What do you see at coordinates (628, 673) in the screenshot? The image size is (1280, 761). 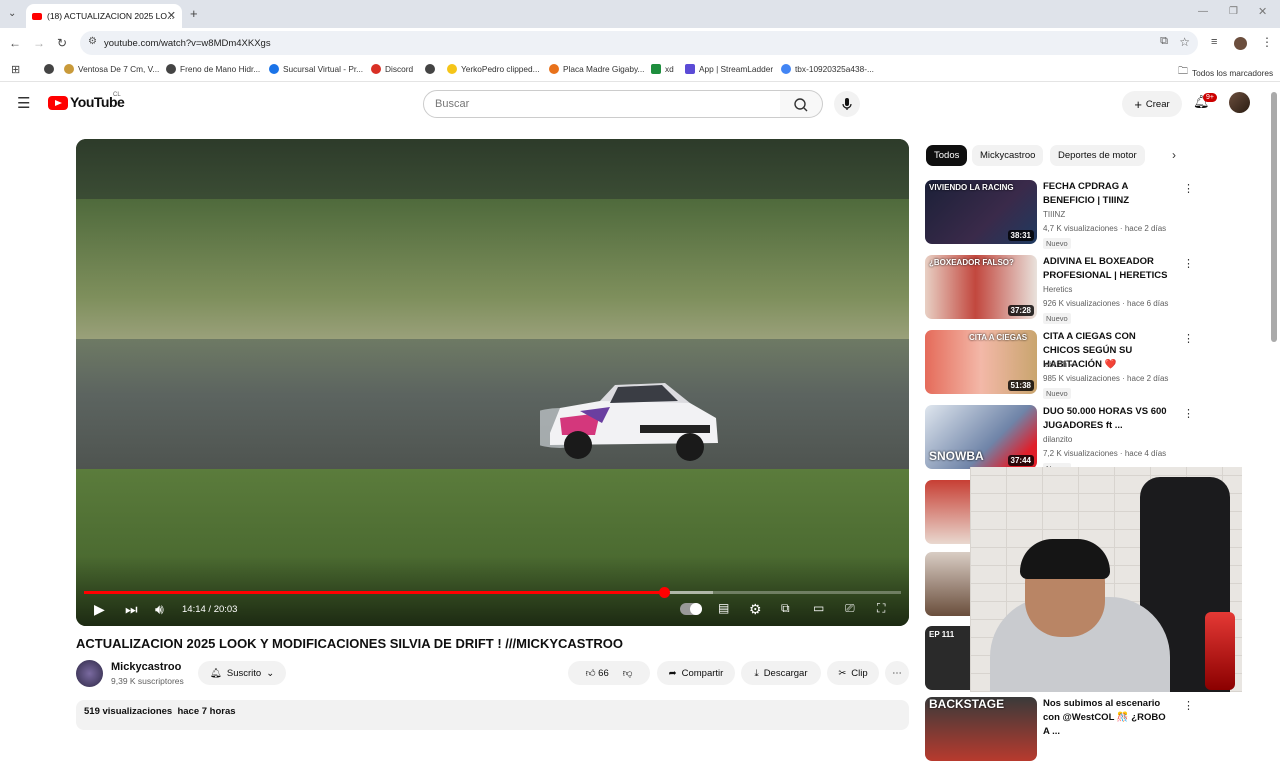 I see `dislike-button: 👎︎` at bounding box center [628, 673].